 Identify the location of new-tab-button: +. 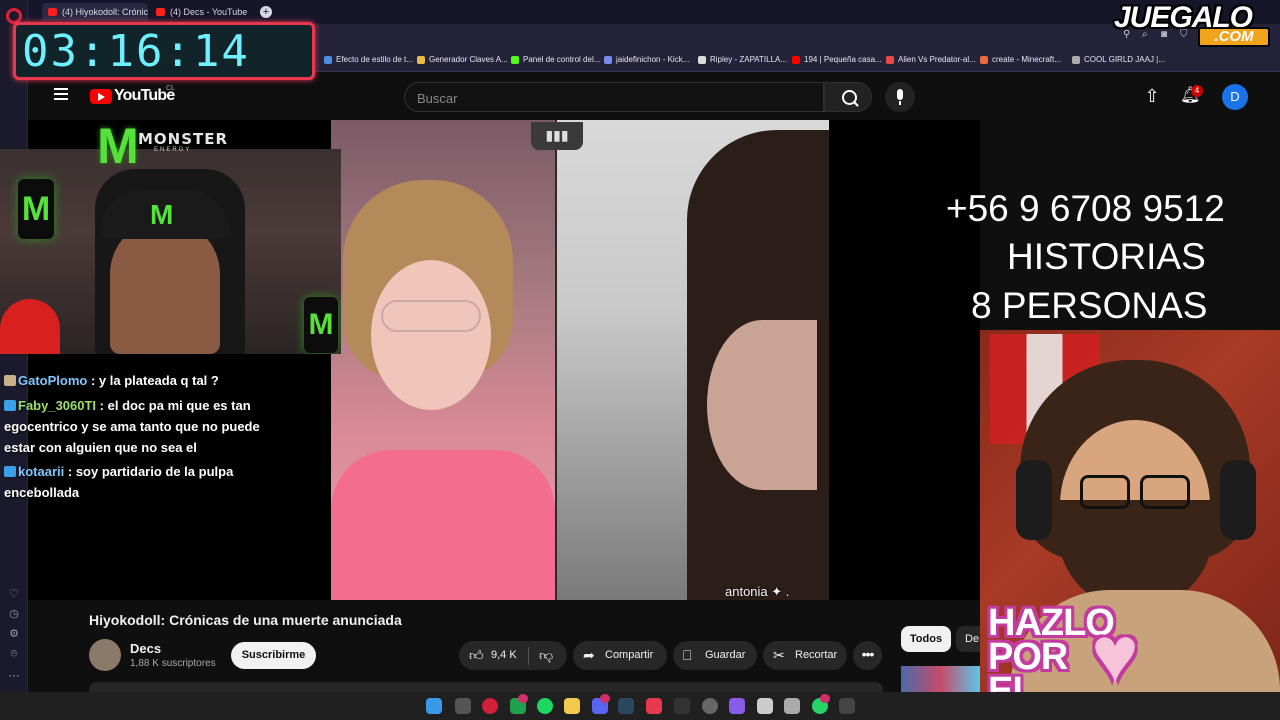
(266, 12).